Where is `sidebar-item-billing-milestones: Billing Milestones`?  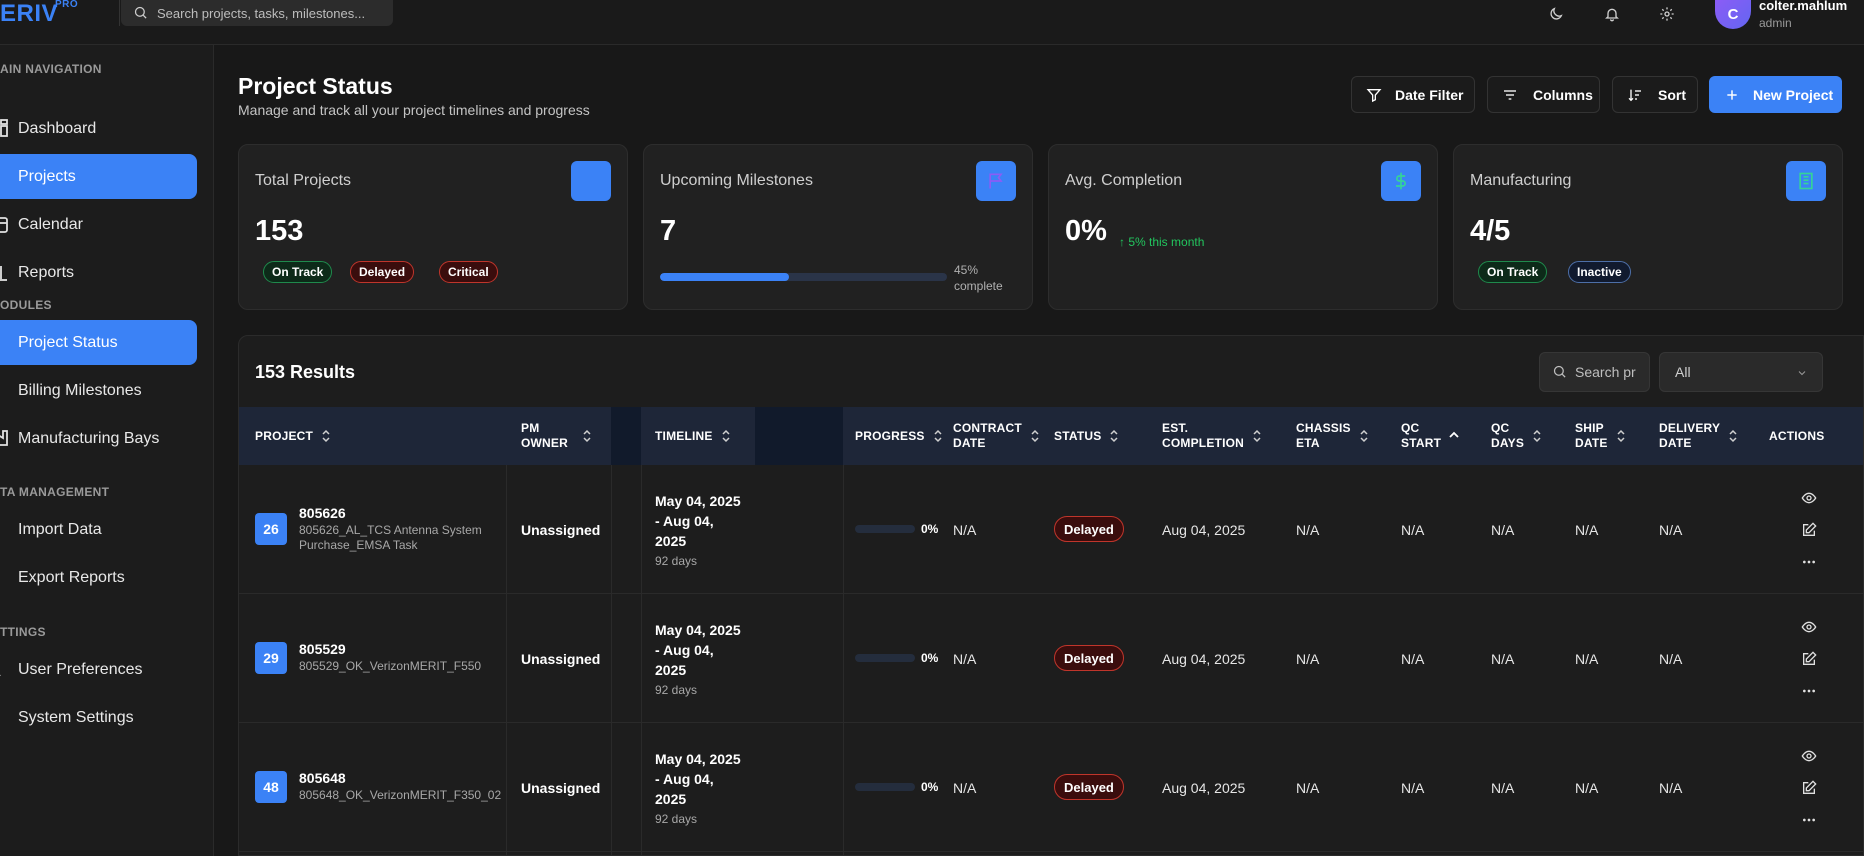
sidebar-item-billing-milestones: Billing Milestones is located at coordinates (98, 390).